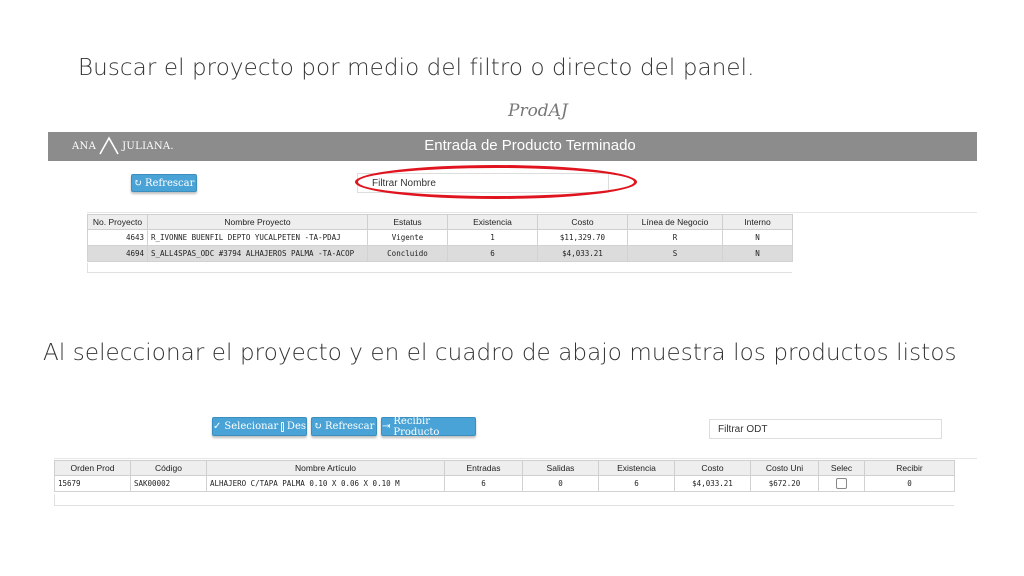 The height and width of the screenshot is (576, 1024). What do you see at coordinates (282, 426) in the screenshot?
I see `checkbox-icon` at bounding box center [282, 426].